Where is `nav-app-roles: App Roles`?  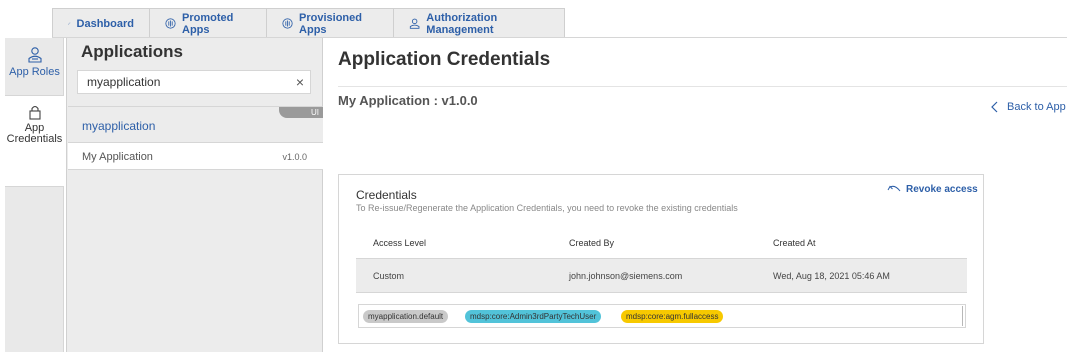 nav-app-roles: App Roles is located at coordinates (34, 71).